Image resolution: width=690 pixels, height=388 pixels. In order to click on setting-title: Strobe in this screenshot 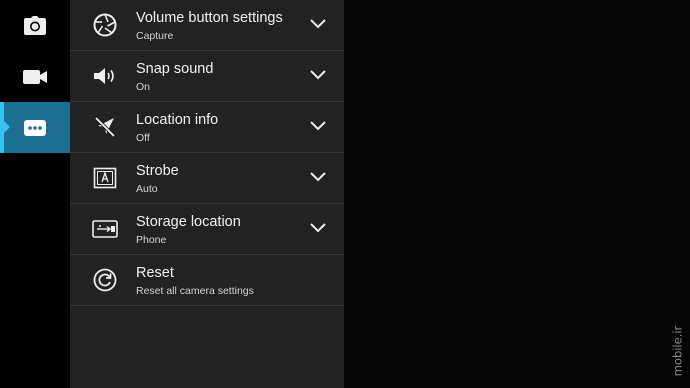, I will do `click(157, 171)`.